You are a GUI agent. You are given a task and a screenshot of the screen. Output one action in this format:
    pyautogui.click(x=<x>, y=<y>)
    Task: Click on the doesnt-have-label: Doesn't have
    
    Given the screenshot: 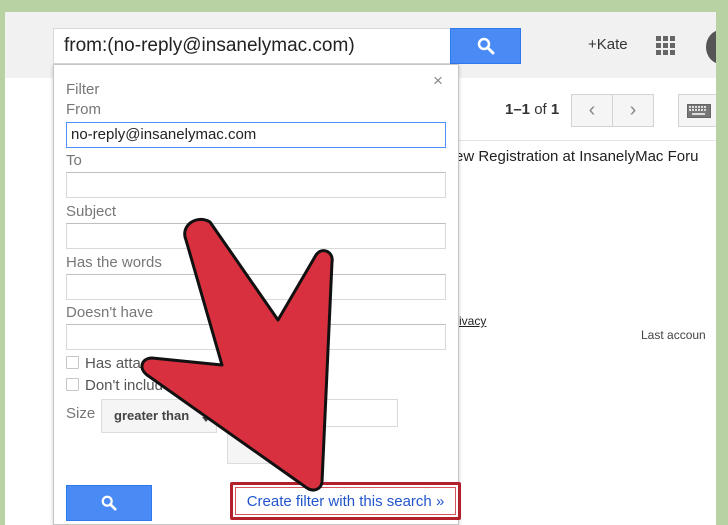 What is the action you would take?
    pyautogui.click(x=110, y=312)
    